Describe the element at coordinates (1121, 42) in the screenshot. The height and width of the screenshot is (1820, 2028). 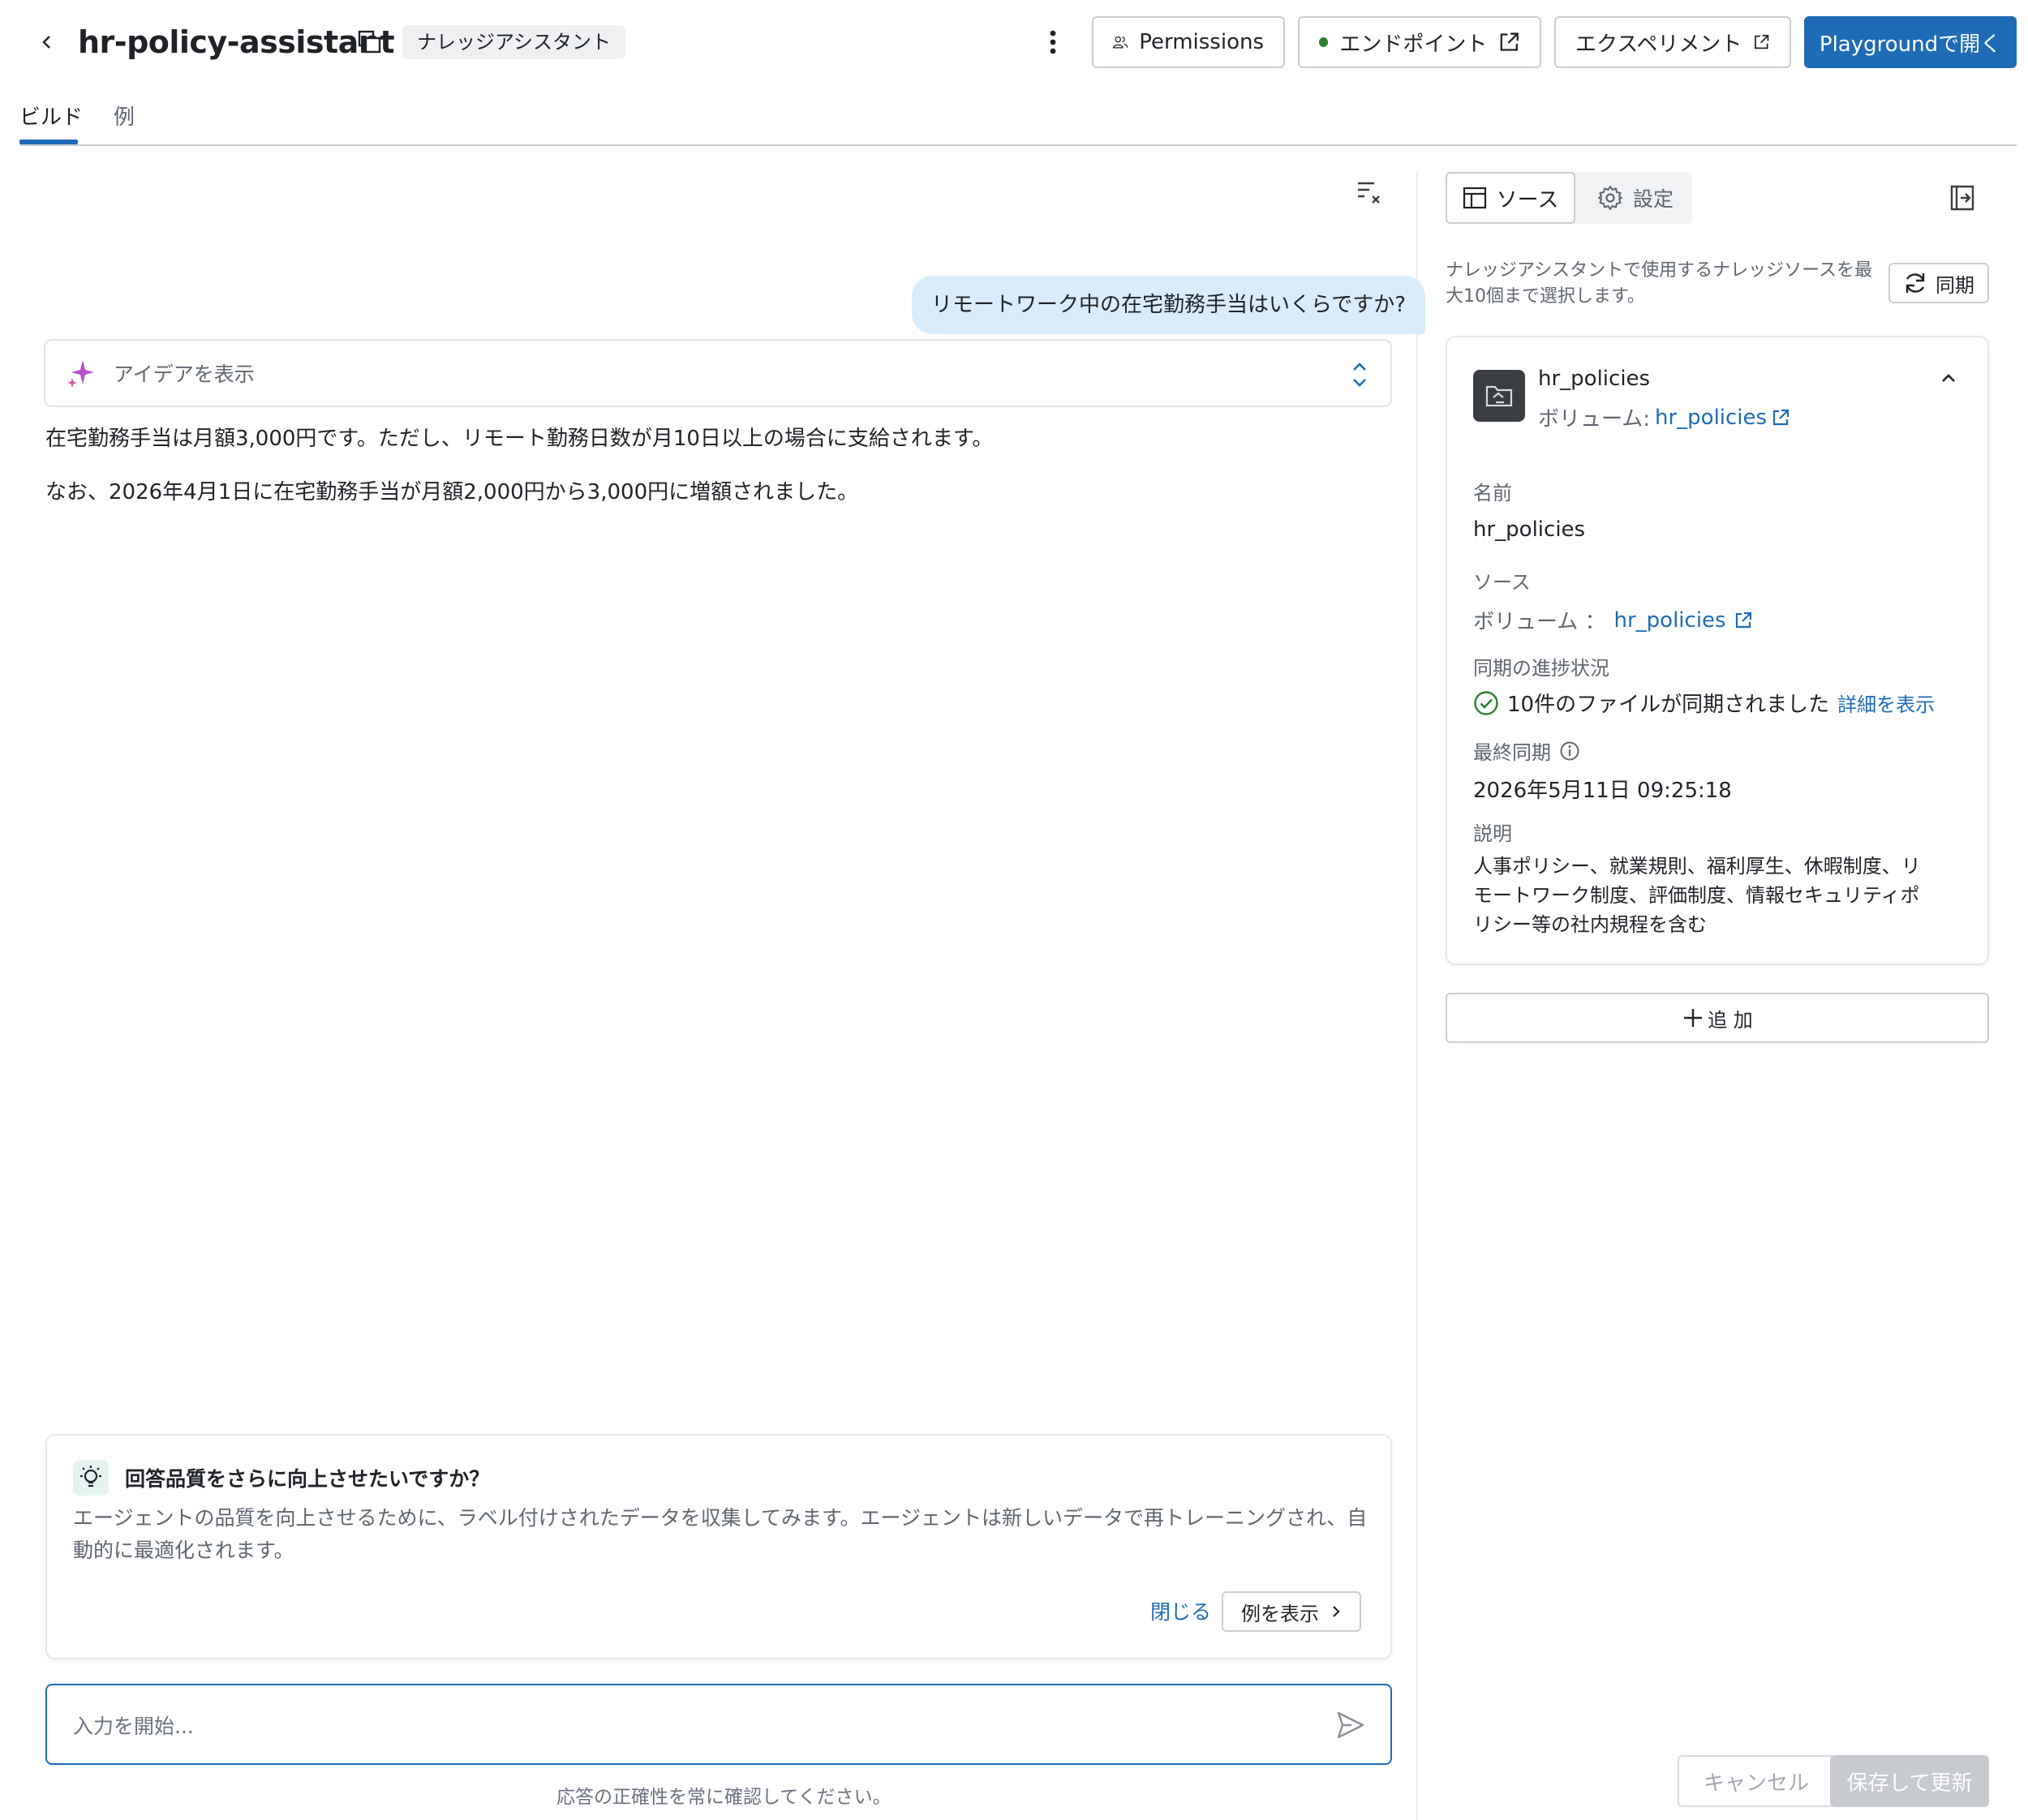
I see `users-icon` at that location.